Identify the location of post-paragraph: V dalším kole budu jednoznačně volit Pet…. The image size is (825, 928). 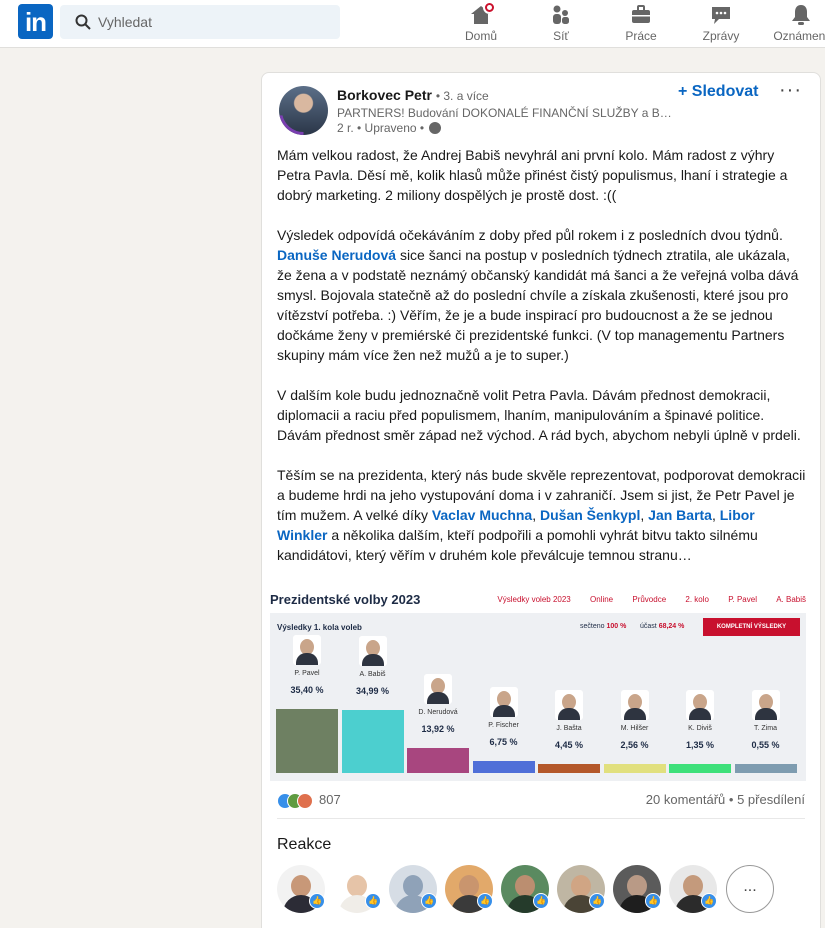
(539, 415).